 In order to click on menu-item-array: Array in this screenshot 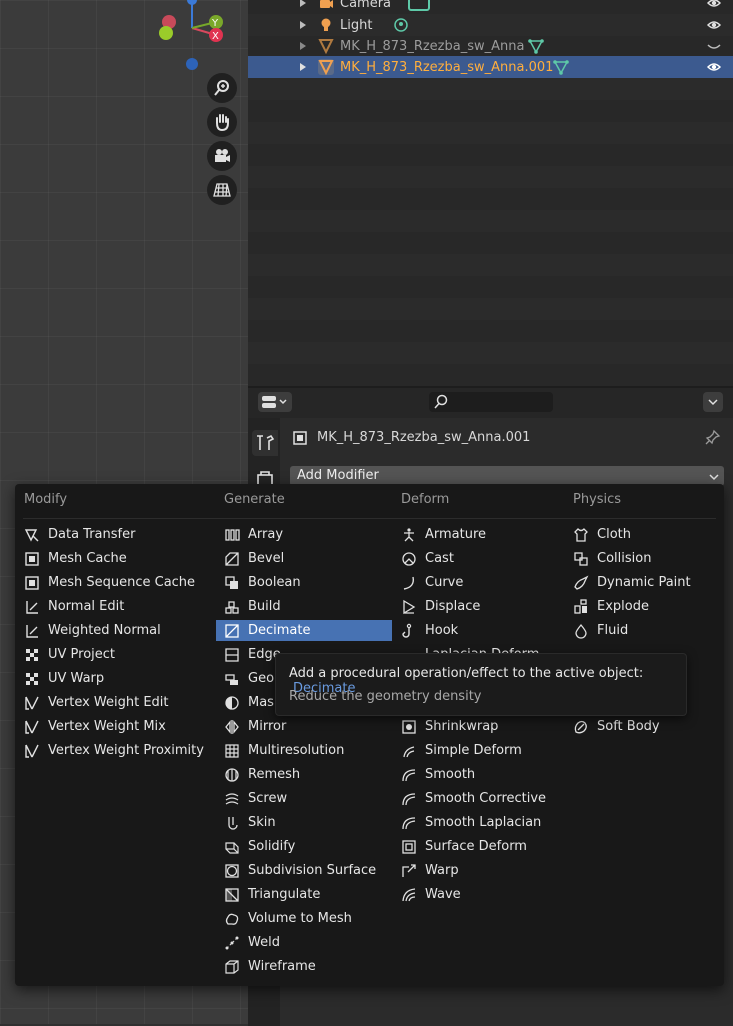, I will do `click(308, 534)`.